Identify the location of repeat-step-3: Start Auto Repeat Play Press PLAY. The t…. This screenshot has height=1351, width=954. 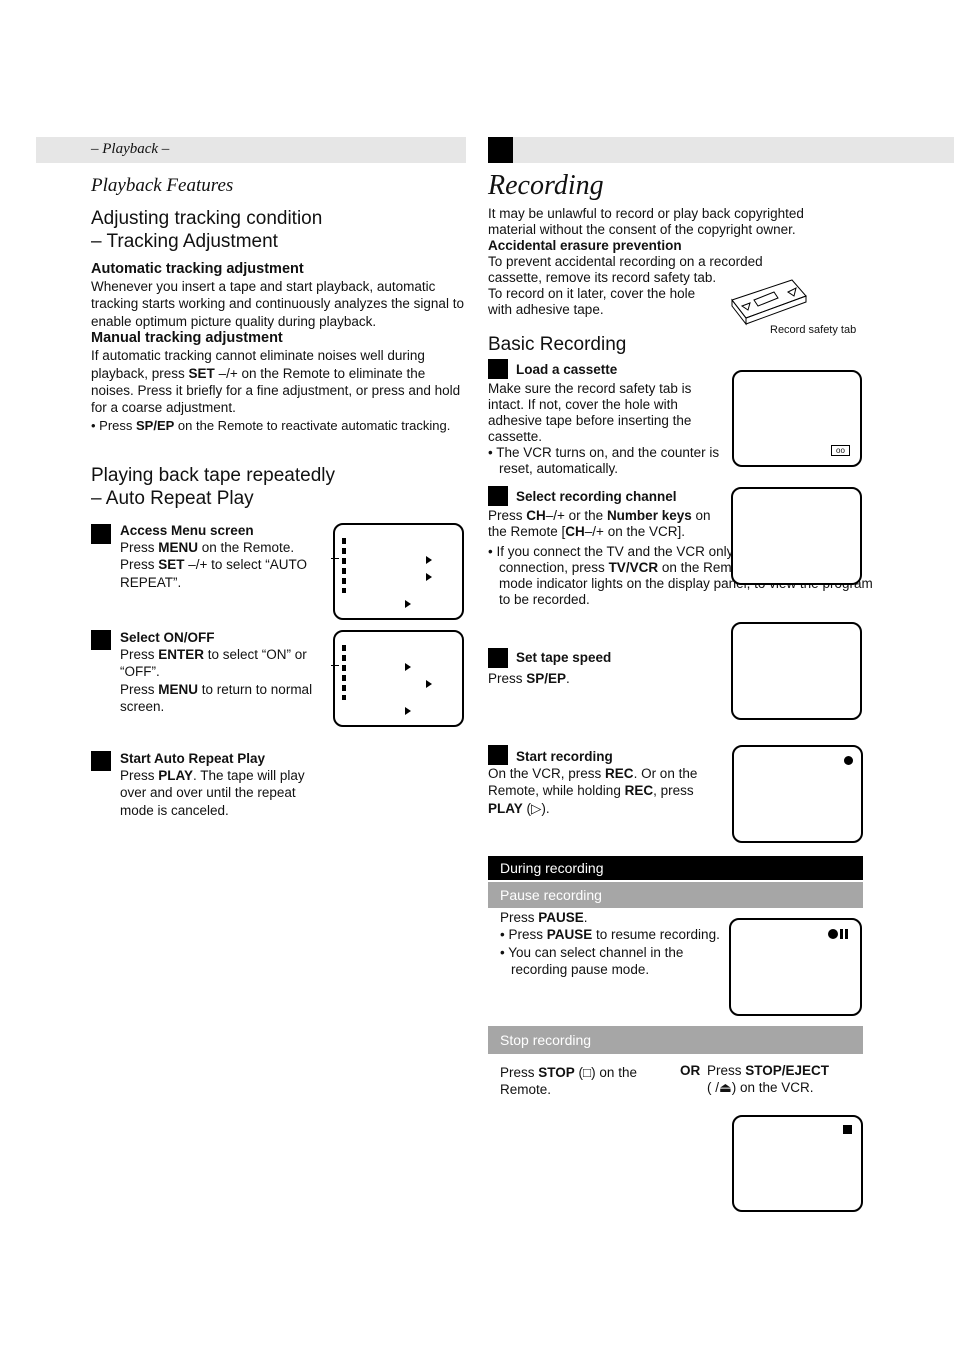
(220, 784).